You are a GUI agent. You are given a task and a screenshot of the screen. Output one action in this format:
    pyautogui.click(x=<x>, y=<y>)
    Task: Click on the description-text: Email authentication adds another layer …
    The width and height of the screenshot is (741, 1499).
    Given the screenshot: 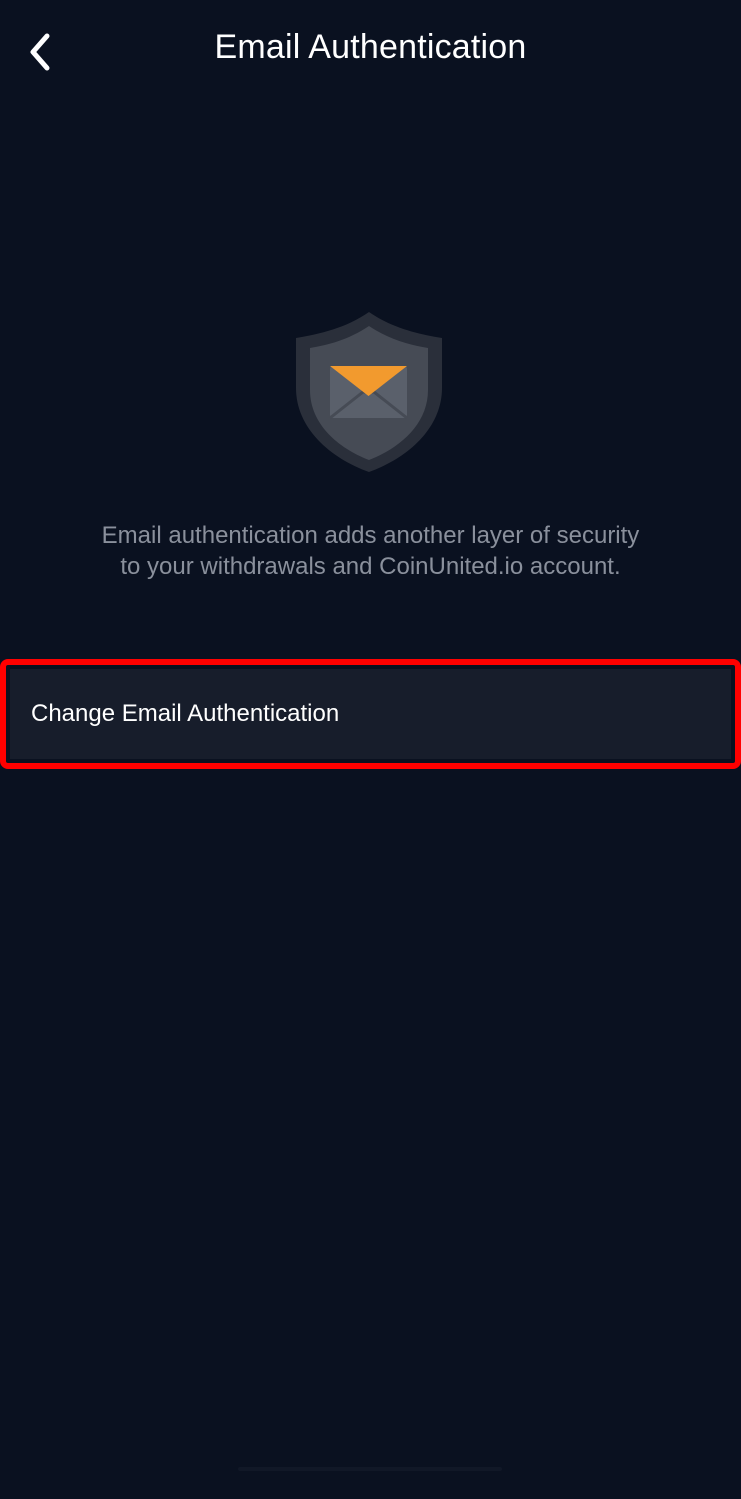 What is the action you would take?
    pyautogui.click(x=370, y=551)
    